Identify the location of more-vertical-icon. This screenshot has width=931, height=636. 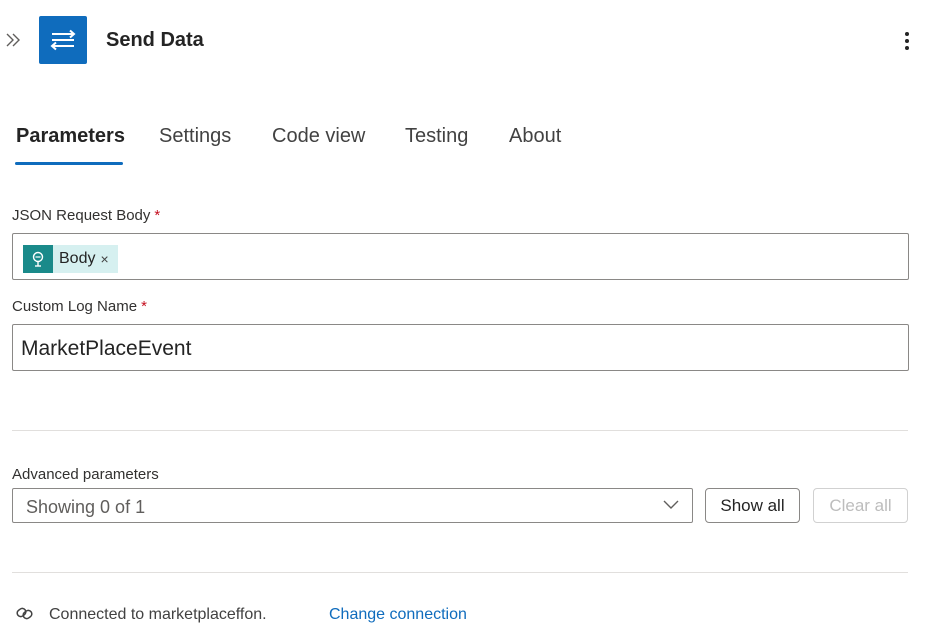
(907, 34).